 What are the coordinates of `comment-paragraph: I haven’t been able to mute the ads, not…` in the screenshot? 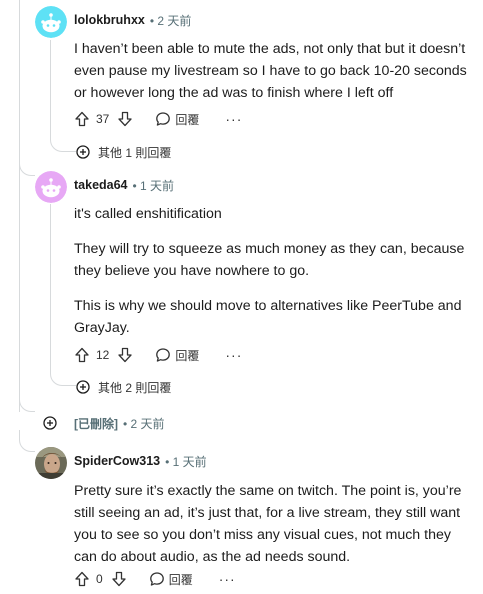 It's located at (270, 71).